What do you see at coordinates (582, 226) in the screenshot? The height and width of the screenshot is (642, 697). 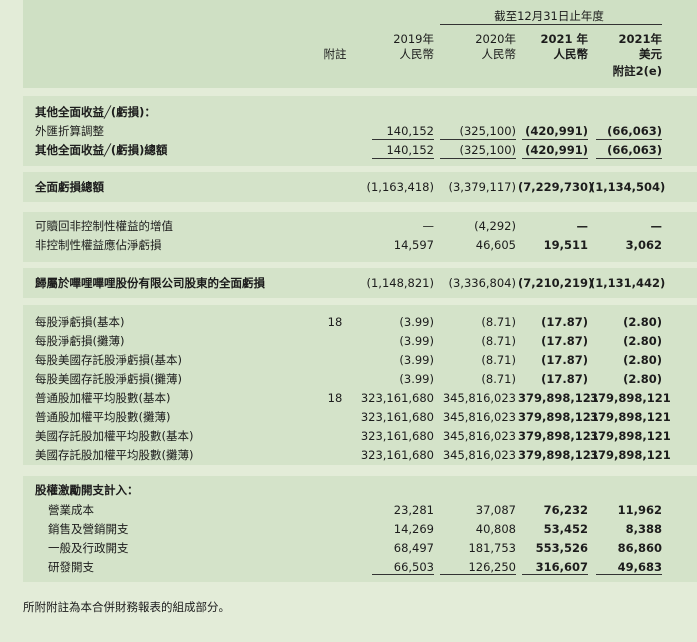 I see `nci-accretion-2021-rmb: —` at bounding box center [582, 226].